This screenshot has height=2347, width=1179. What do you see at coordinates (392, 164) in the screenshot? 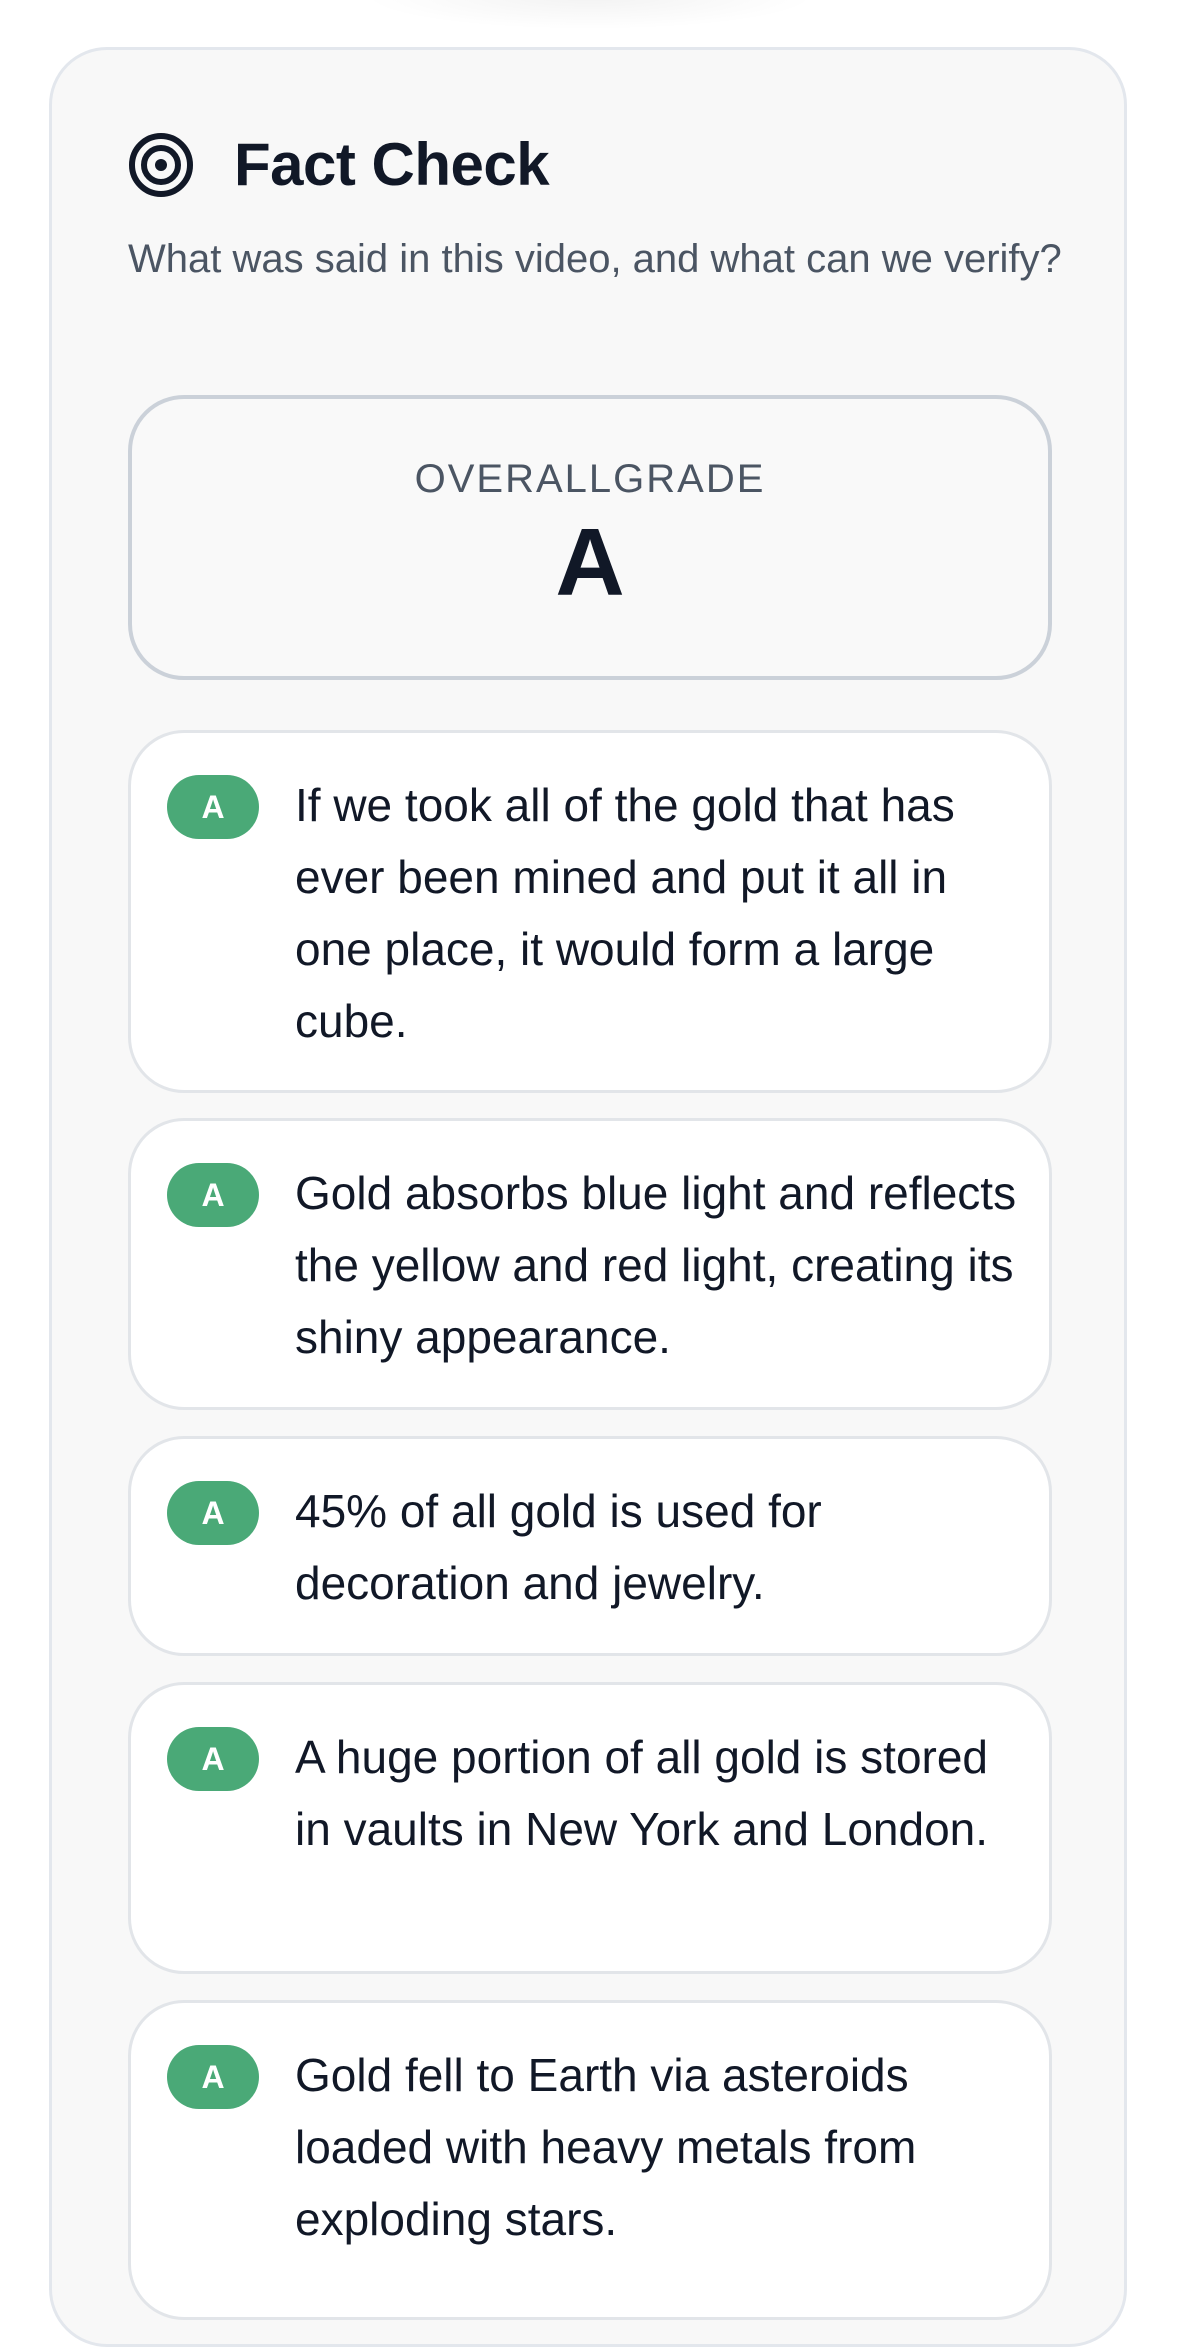
I see `page-title: Fact Check` at bounding box center [392, 164].